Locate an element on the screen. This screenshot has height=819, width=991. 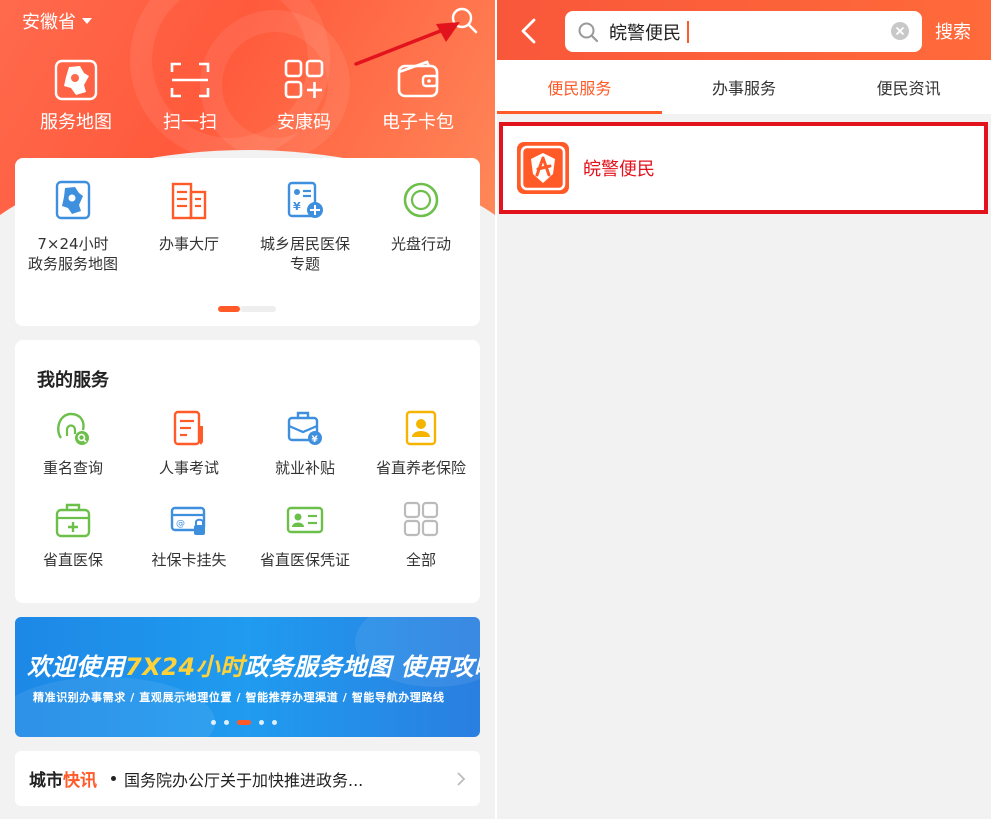
quick-action-label: 扫一扫 is located at coordinates (190, 122).